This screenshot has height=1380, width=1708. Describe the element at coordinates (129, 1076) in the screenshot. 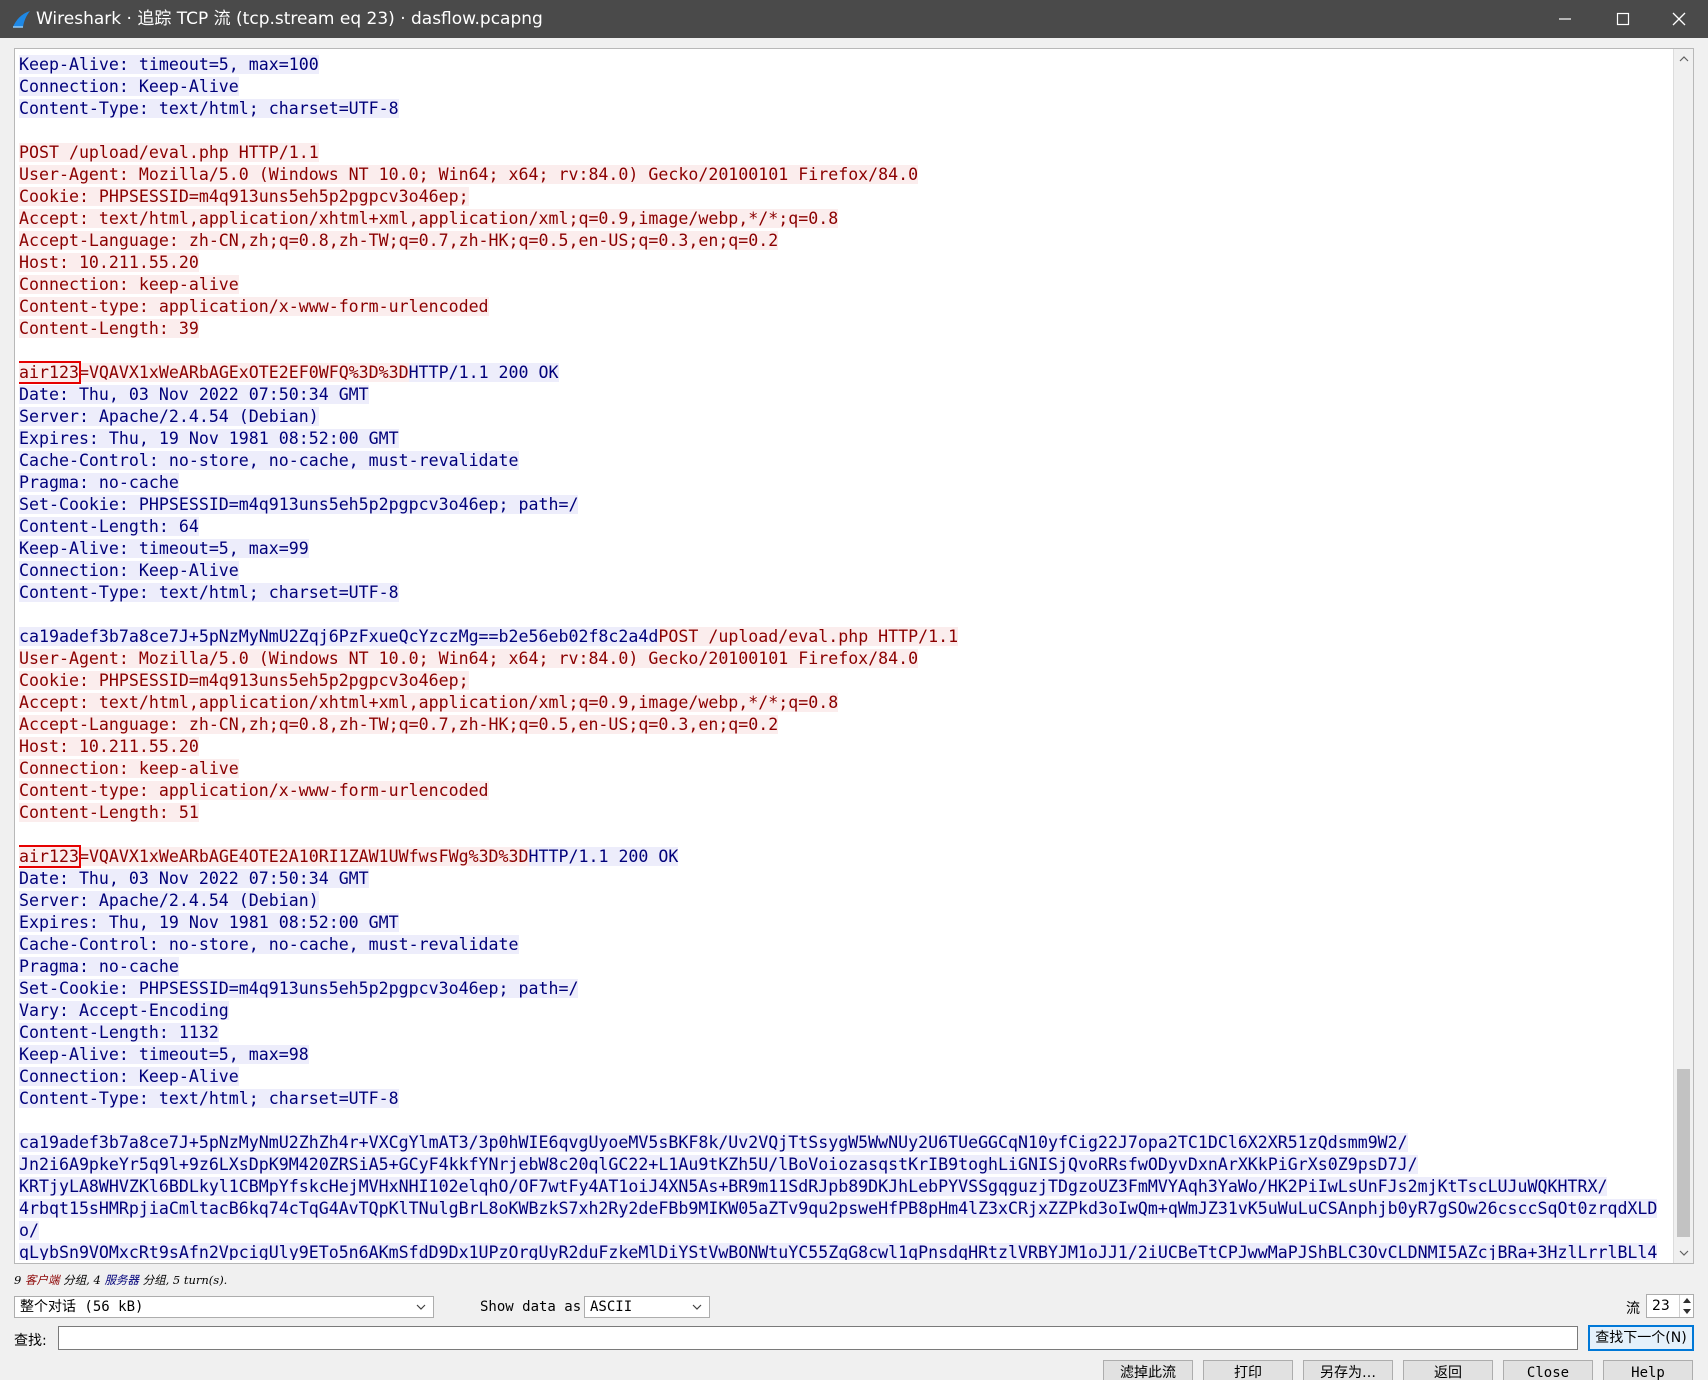

I see `server-data: Connection: Keep-Alive` at that location.